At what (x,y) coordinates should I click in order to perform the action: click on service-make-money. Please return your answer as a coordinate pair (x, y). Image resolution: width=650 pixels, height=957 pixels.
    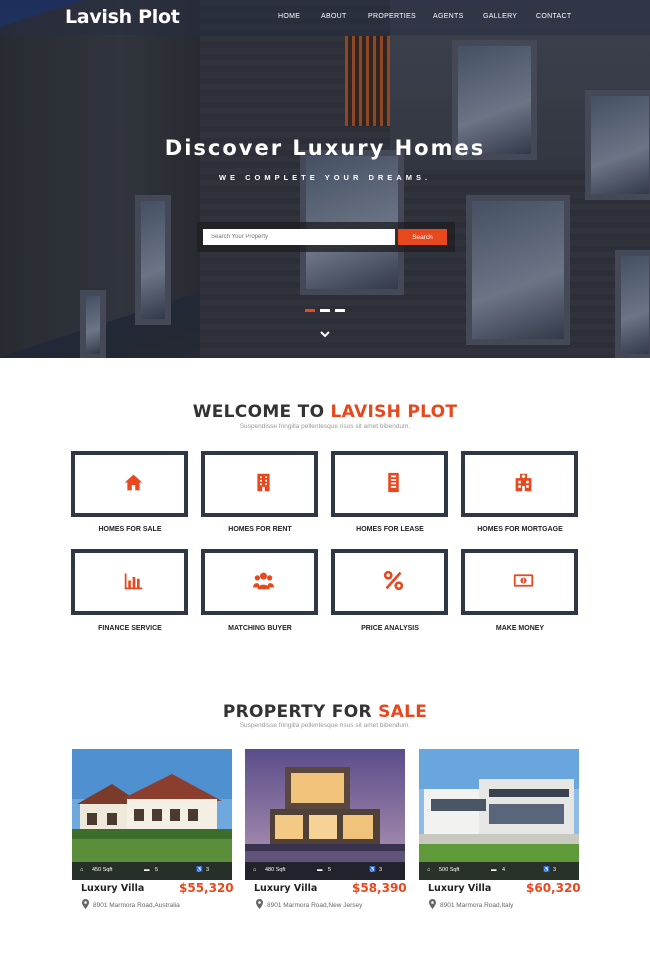
    Looking at the image, I should click on (519, 582).